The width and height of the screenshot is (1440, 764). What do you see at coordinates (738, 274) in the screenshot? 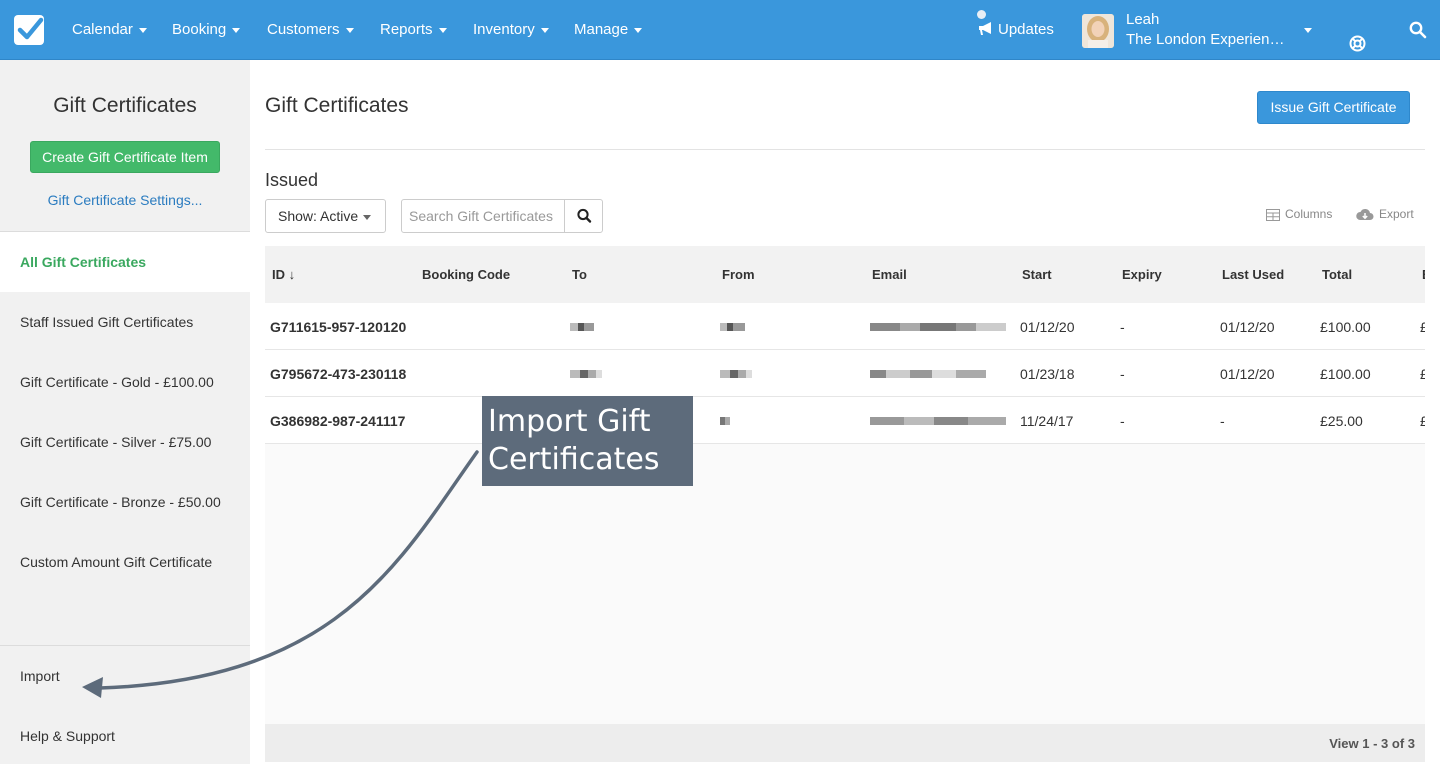
I see `column-header-from: From` at bounding box center [738, 274].